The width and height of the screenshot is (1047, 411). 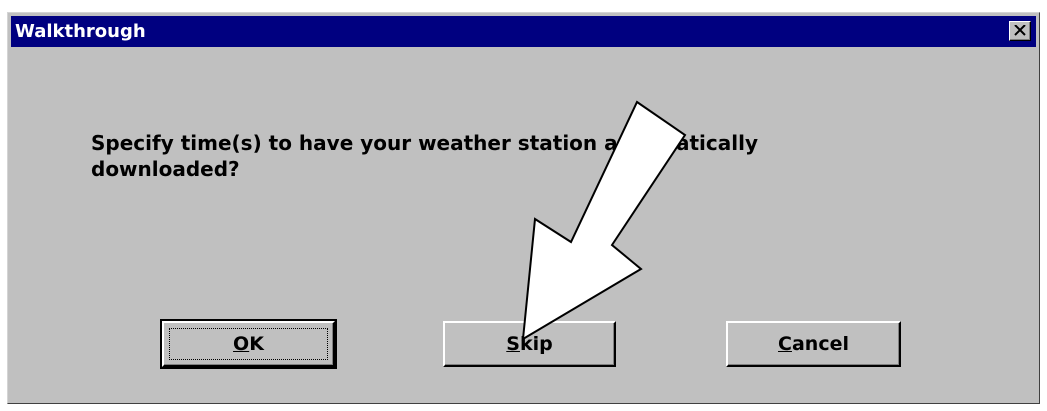 I want to click on ok-button: OK, so click(x=248, y=344).